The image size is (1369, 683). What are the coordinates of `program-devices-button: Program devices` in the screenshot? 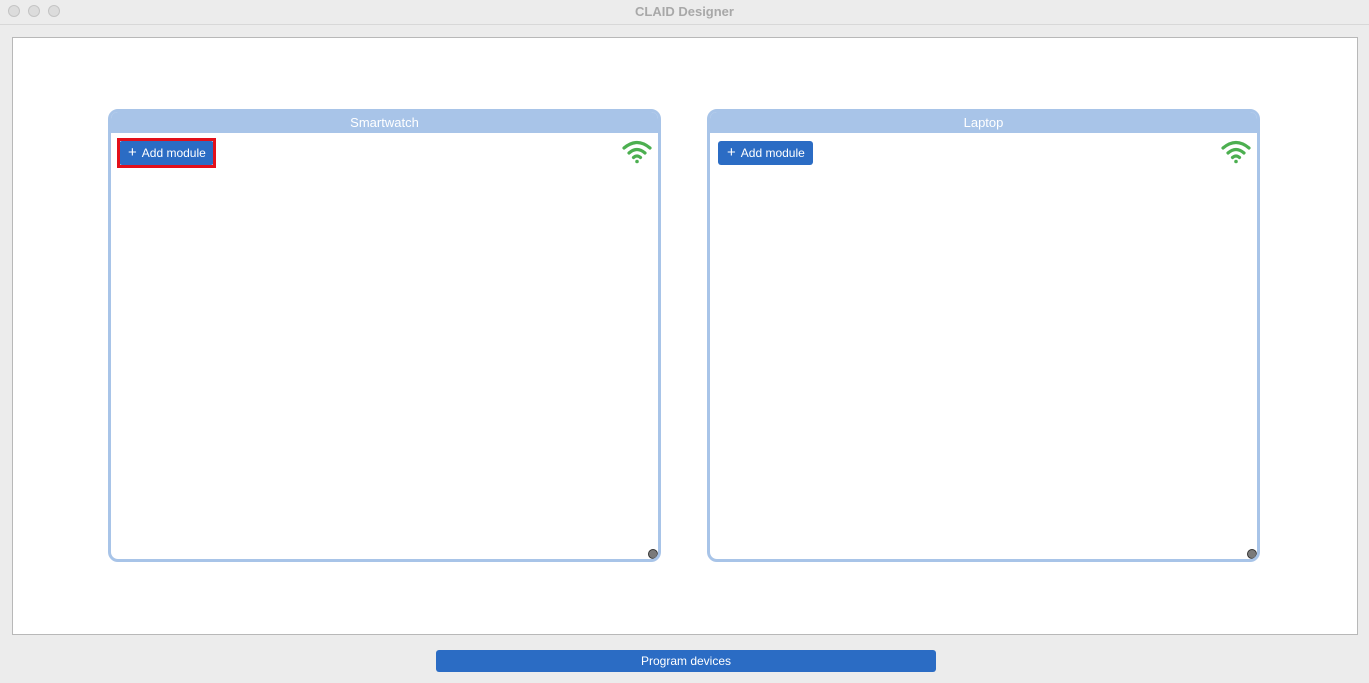 It's located at (686, 661).